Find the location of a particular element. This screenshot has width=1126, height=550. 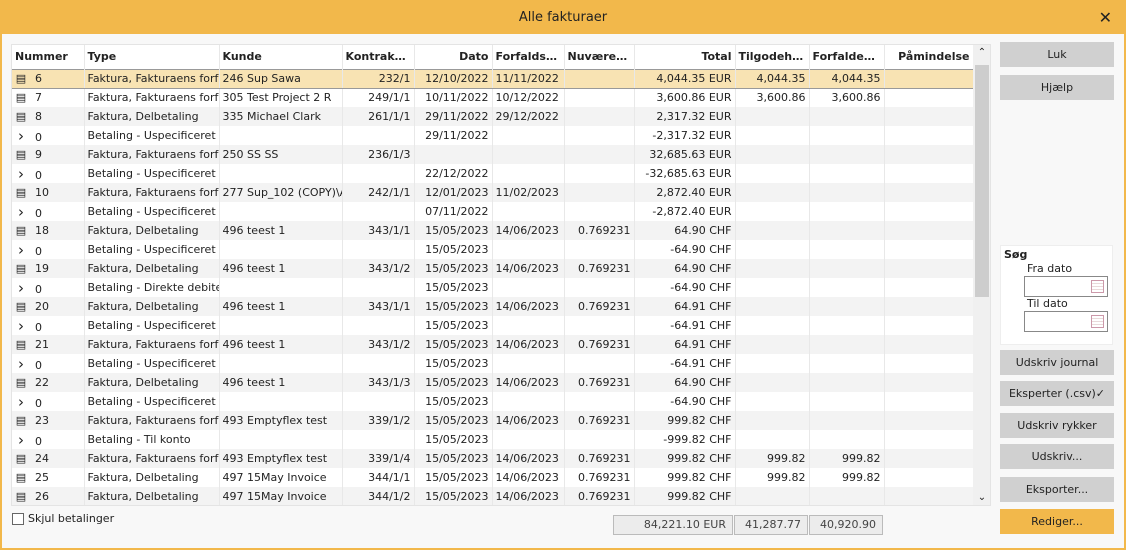

export-csv-button: Eksperter (.csv)✓ is located at coordinates (1057, 393).